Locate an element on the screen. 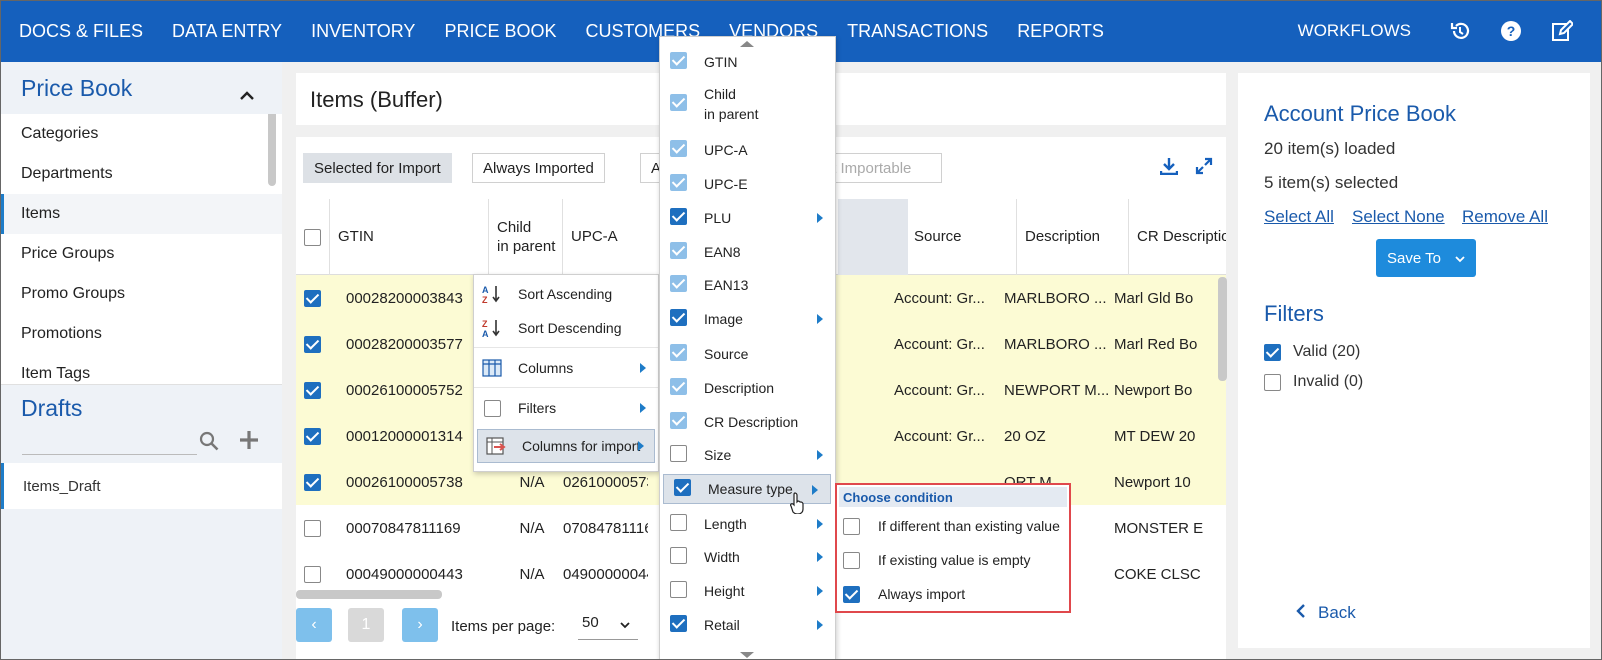 This screenshot has width=1602, height=660. column-item-retail: Retail is located at coordinates (747, 625).